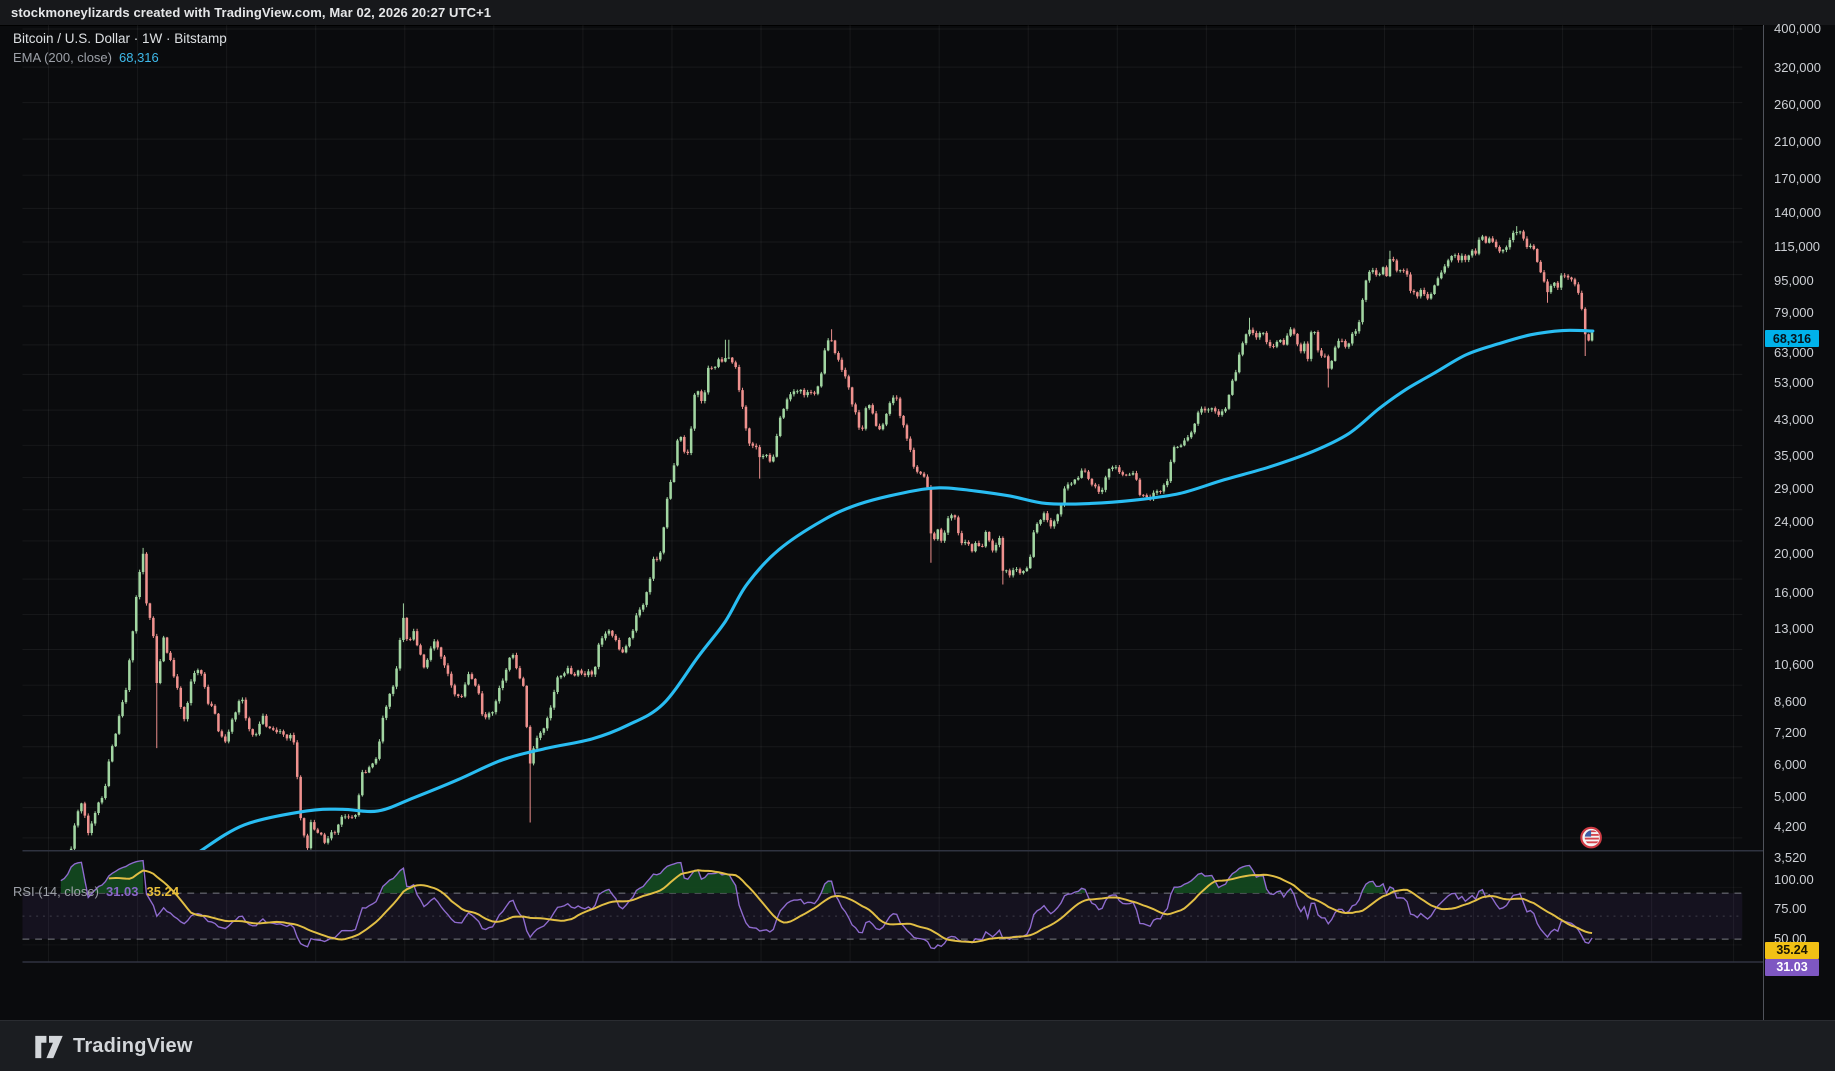 The height and width of the screenshot is (1071, 1835). What do you see at coordinates (1792, 950) in the screenshot?
I see `rsi-ma-chip: 35.24` at bounding box center [1792, 950].